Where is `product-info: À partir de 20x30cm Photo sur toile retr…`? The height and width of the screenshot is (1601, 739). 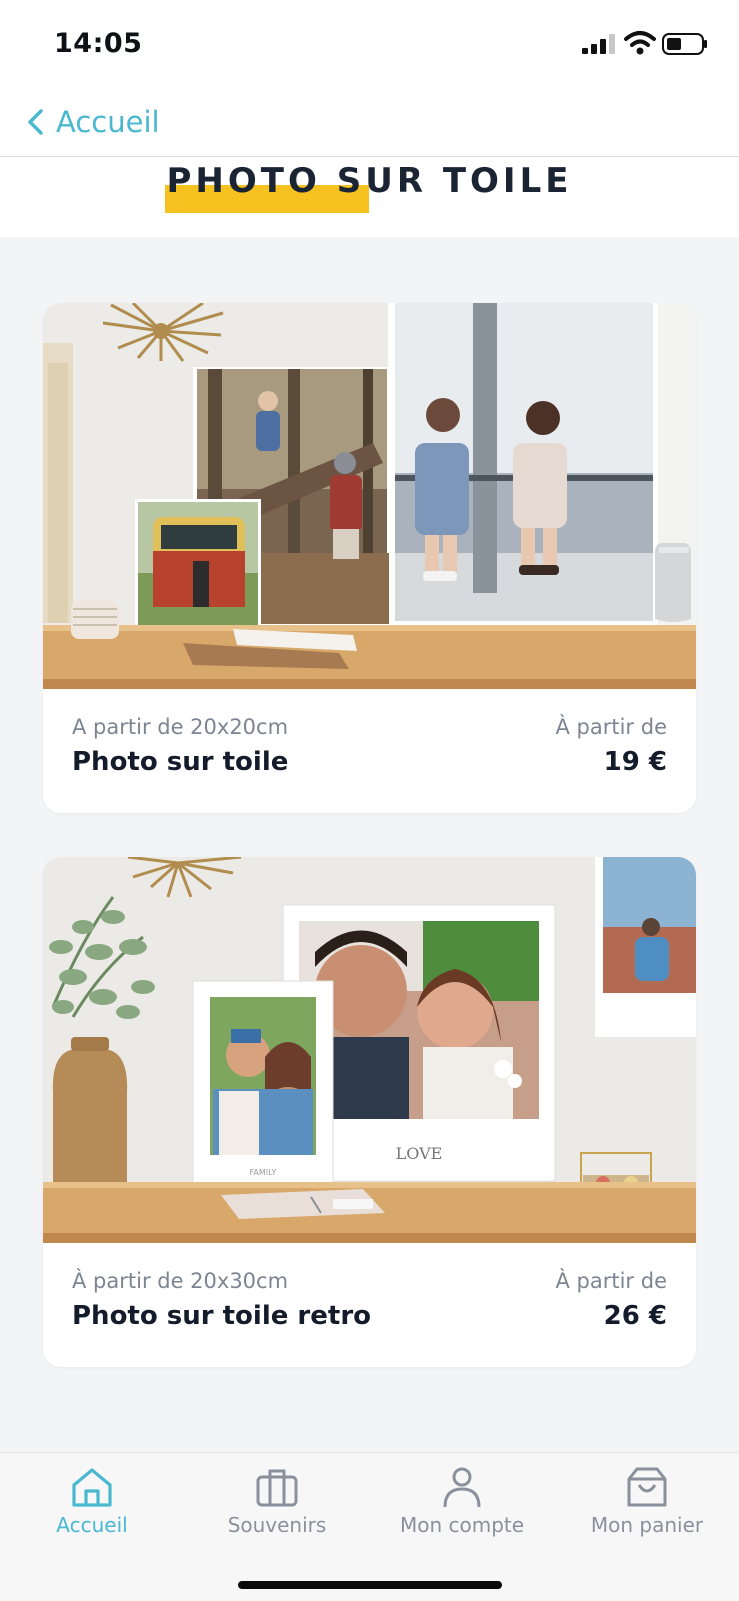
product-info: À partir de 20x30cm Photo sur toile retr… is located at coordinates (369, 1305).